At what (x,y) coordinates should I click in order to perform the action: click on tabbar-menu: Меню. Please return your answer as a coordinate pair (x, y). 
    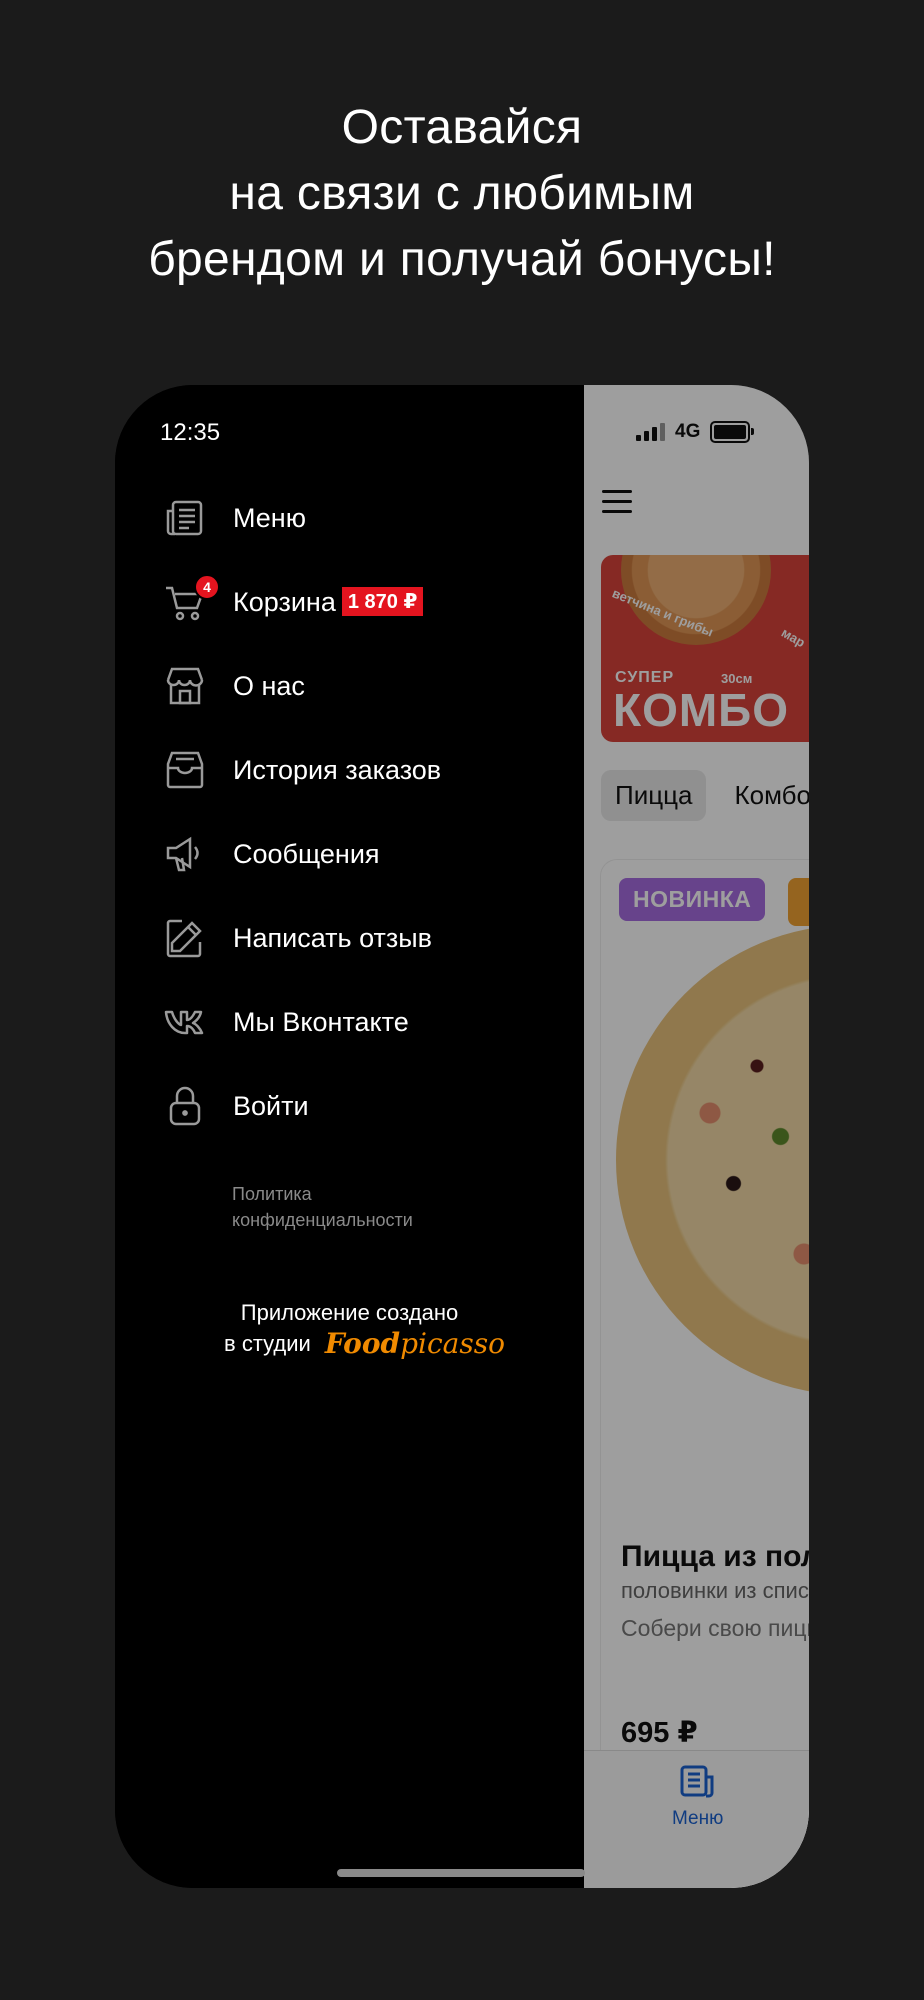
    Looking at the image, I should click on (697, 1797).